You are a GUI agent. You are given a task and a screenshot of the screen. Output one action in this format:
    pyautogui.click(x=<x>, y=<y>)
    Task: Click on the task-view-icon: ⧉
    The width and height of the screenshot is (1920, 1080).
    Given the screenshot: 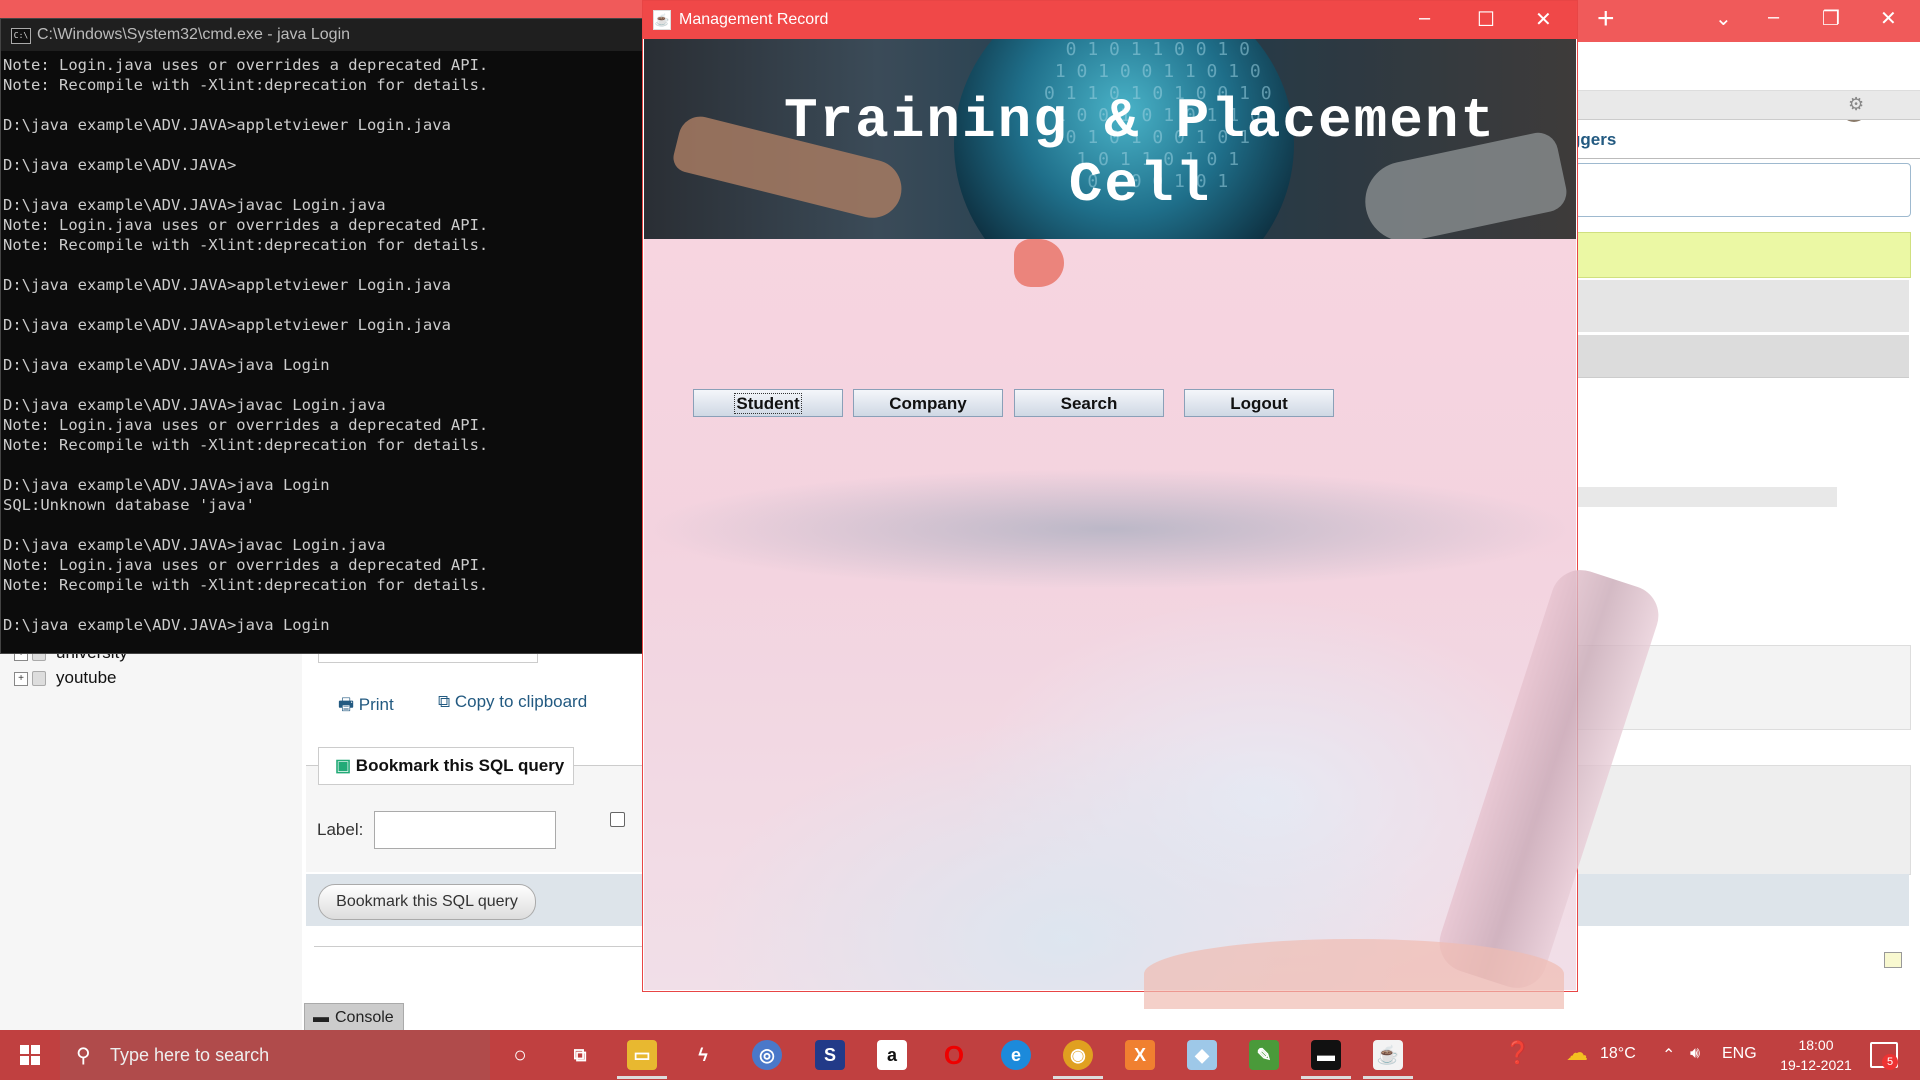 What is the action you would take?
    pyautogui.click(x=580, y=1055)
    